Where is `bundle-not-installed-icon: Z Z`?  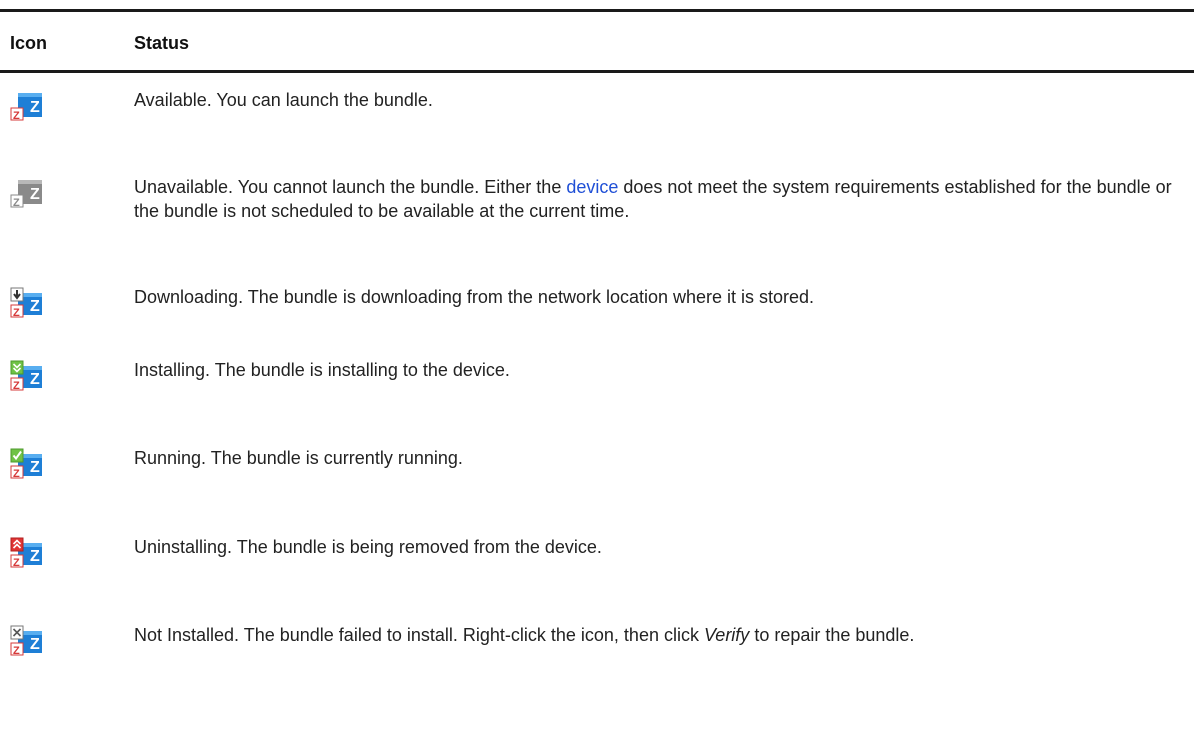 bundle-not-installed-icon: Z Z is located at coordinates (27, 640).